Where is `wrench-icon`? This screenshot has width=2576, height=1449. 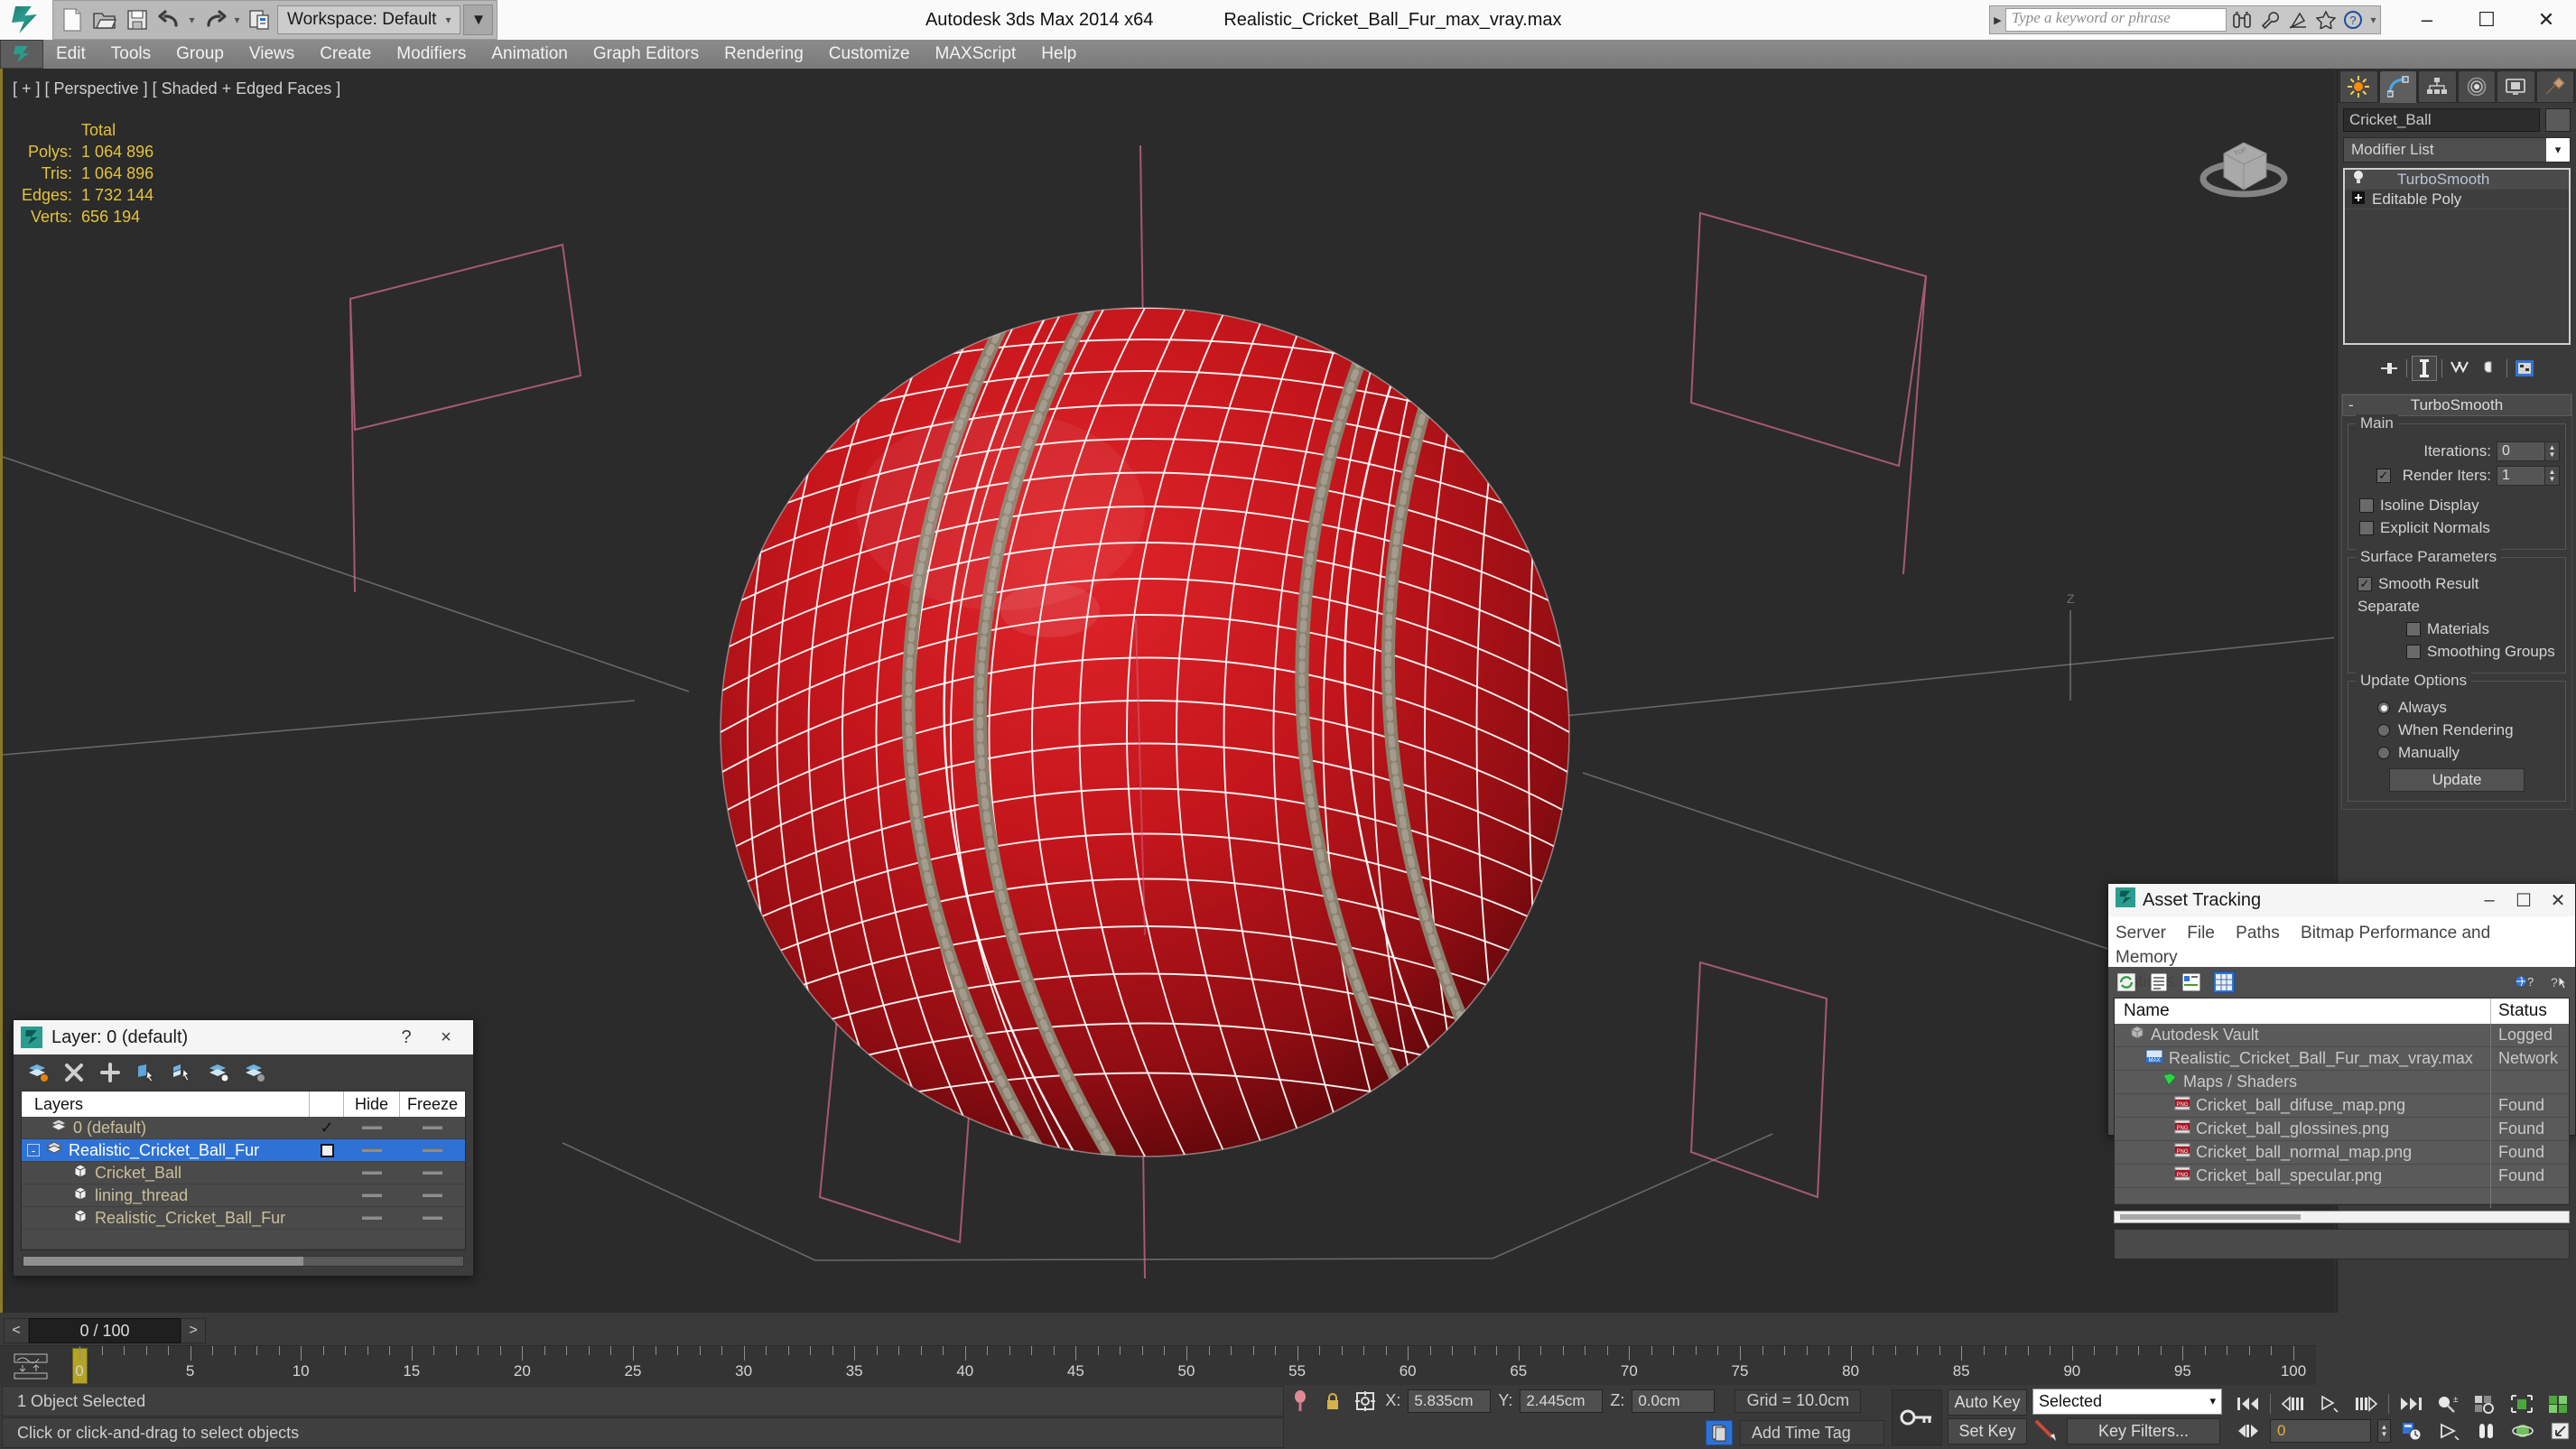 wrench-icon is located at coordinates (2269, 20).